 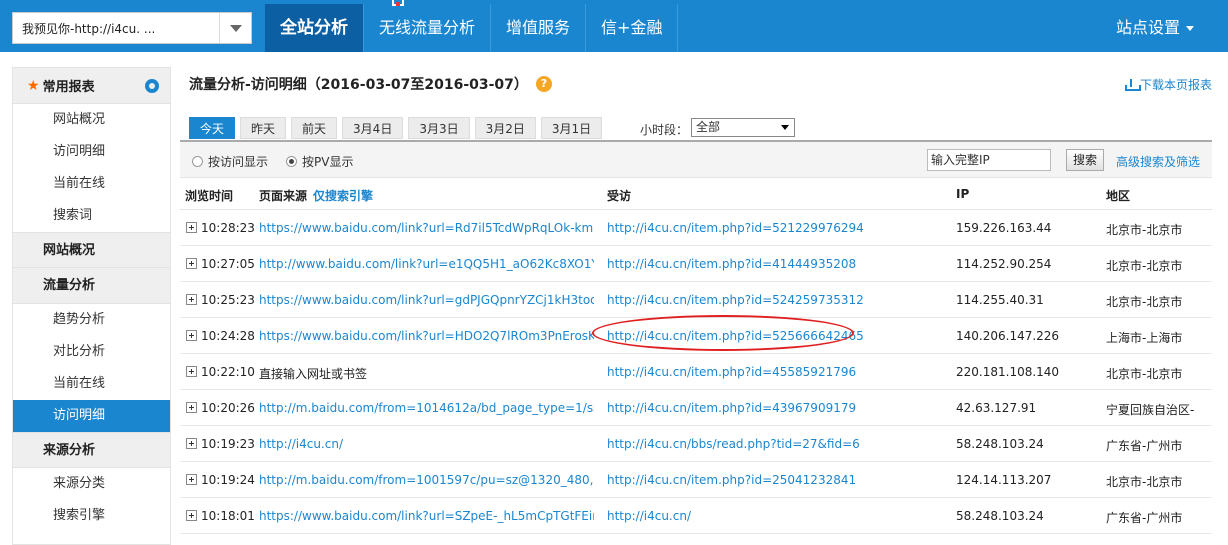 What do you see at coordinates (1155, 28) in the screenshot?
I see `site-settings-menu: 站点设置` at bounding box center [1155, 28].